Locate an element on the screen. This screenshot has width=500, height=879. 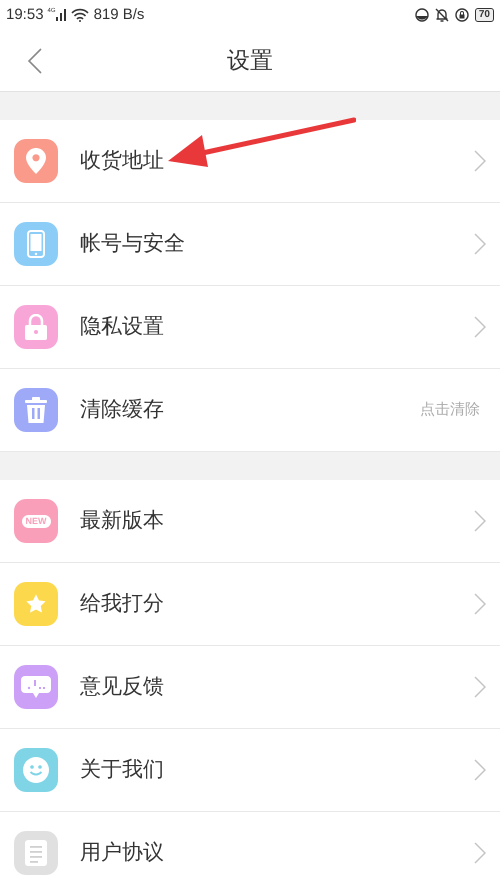
clear-hint: 点击清除 is located at coordinates (450, 410).